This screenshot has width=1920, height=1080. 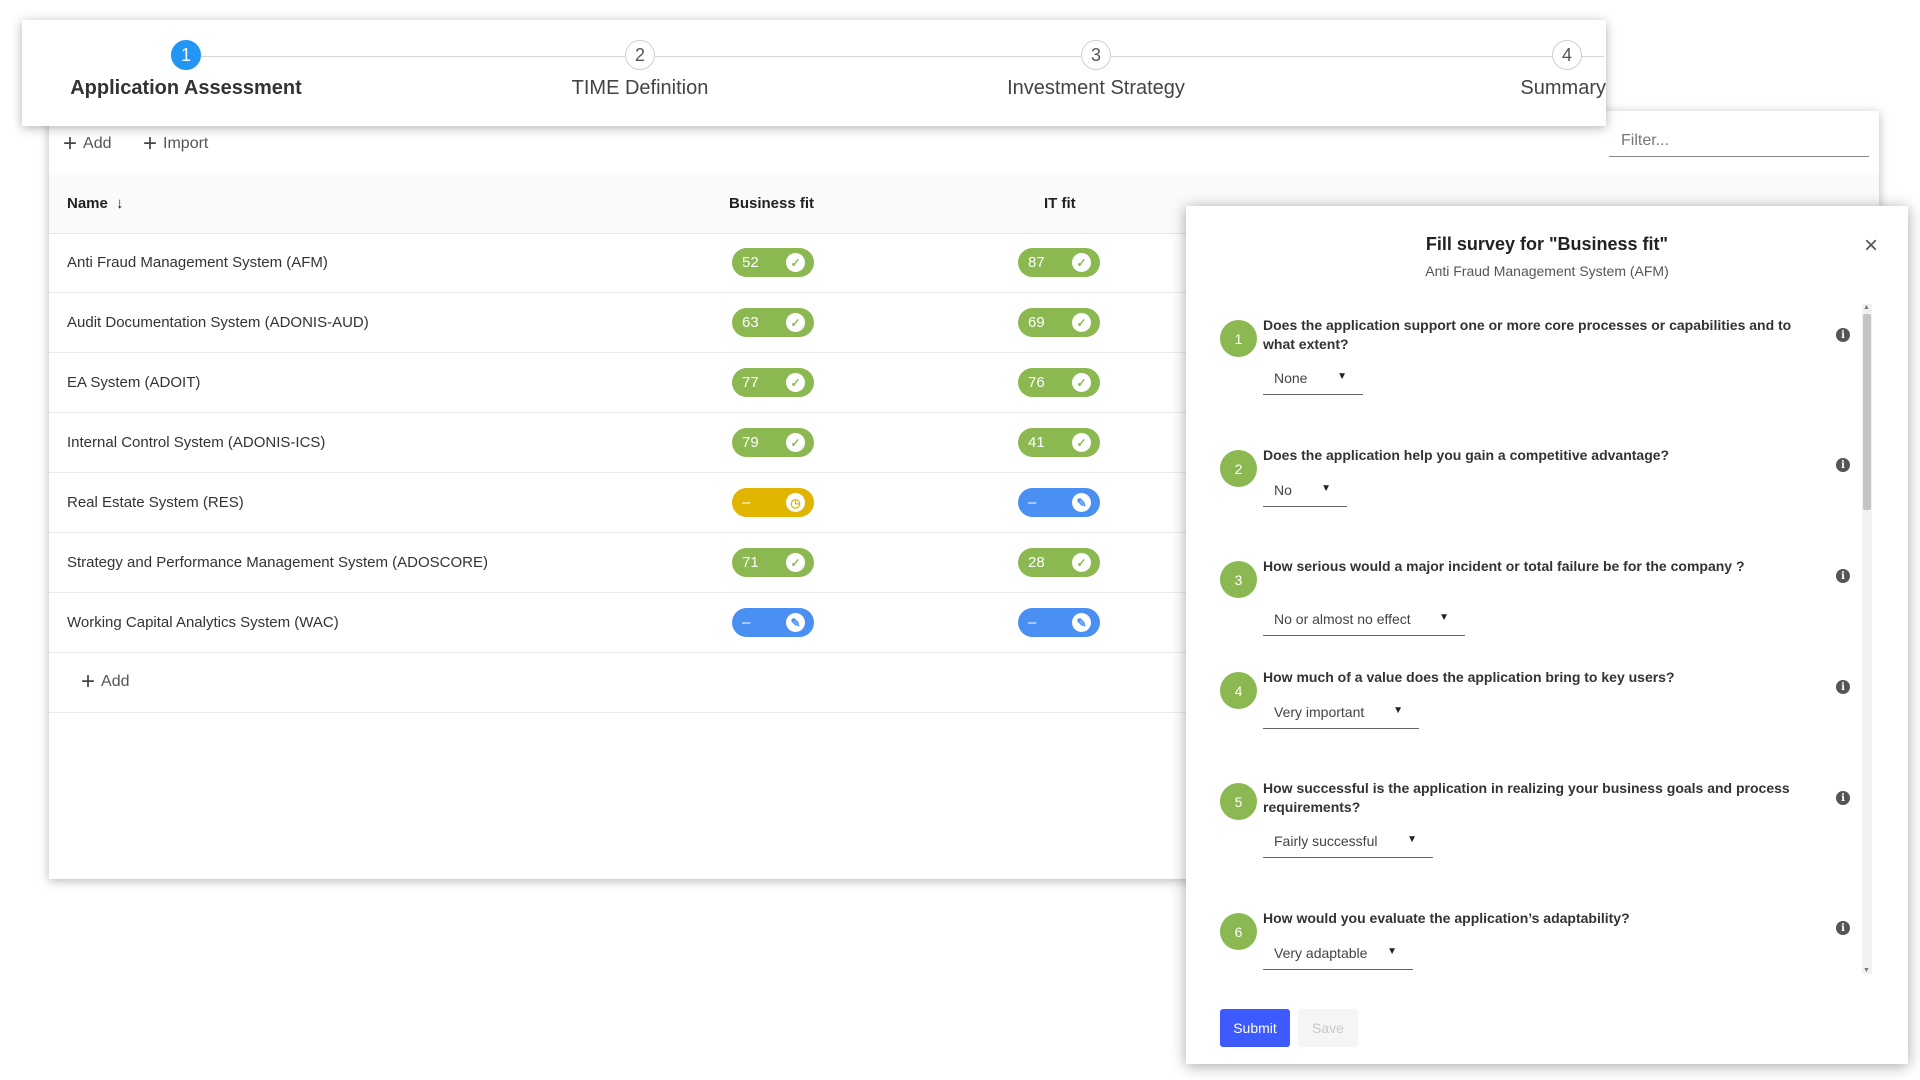 I want to click on column-header-business-fit: Business fit, so click(x=771, y=203).